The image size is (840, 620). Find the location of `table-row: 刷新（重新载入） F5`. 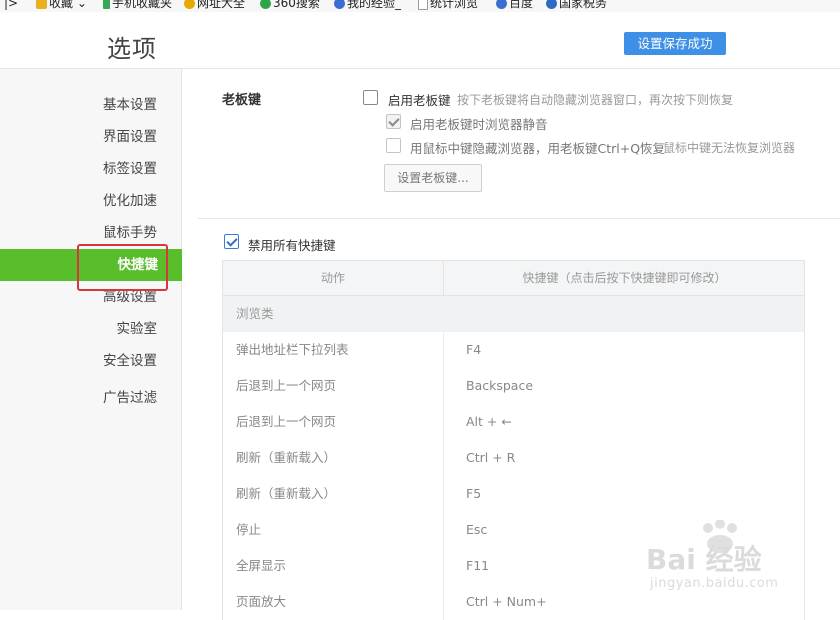

table-row: 刷新（重新载入） F5 is located at coordinates (513, 494).